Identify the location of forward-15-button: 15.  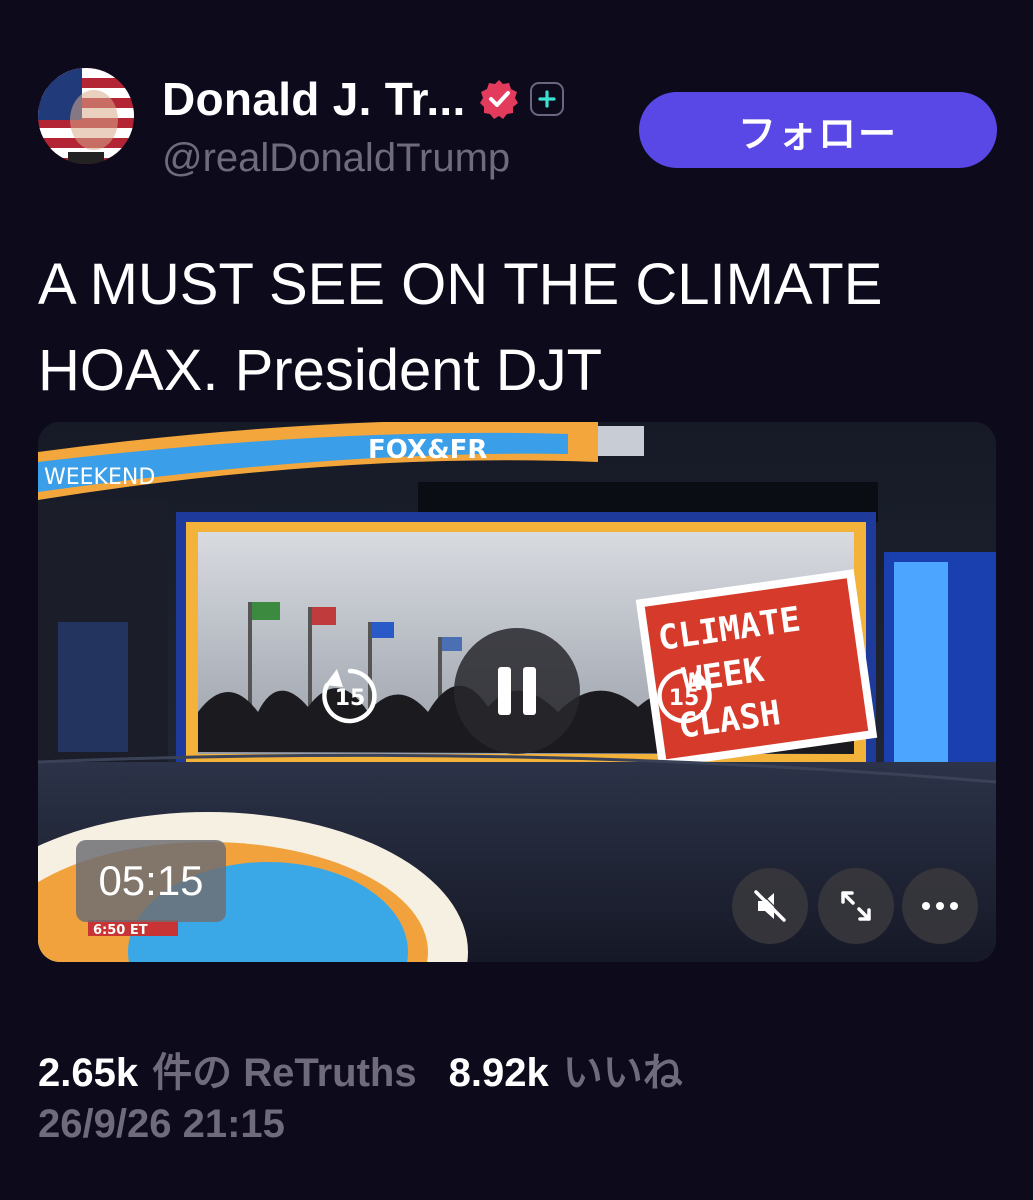
(684, 696).